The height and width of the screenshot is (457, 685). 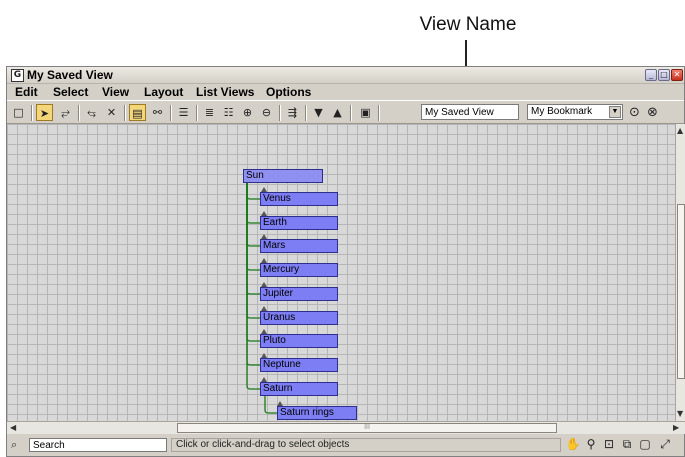 I want to click on maximize-button: □, so click(x=664, y=75).